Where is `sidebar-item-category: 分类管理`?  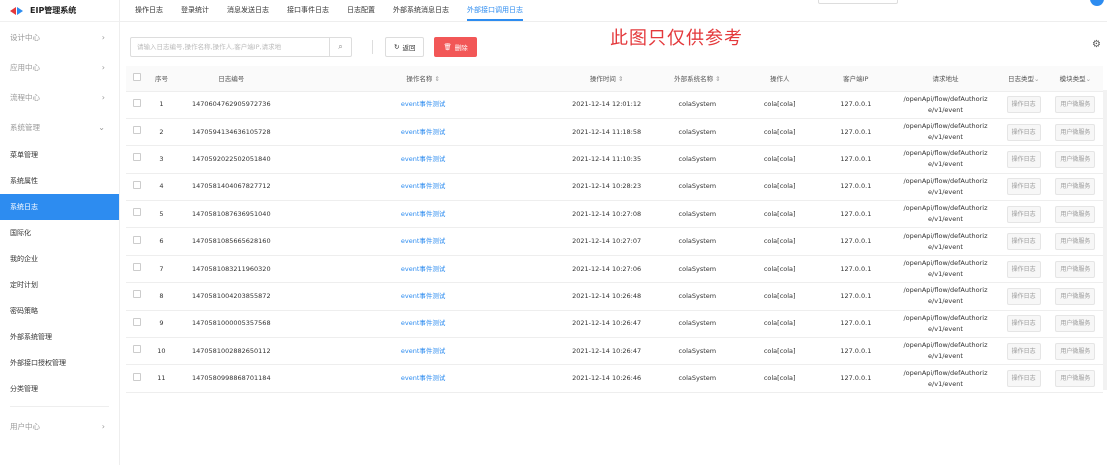
sidebar-item-category: 分类管理 is located at coordinates (59, 389).